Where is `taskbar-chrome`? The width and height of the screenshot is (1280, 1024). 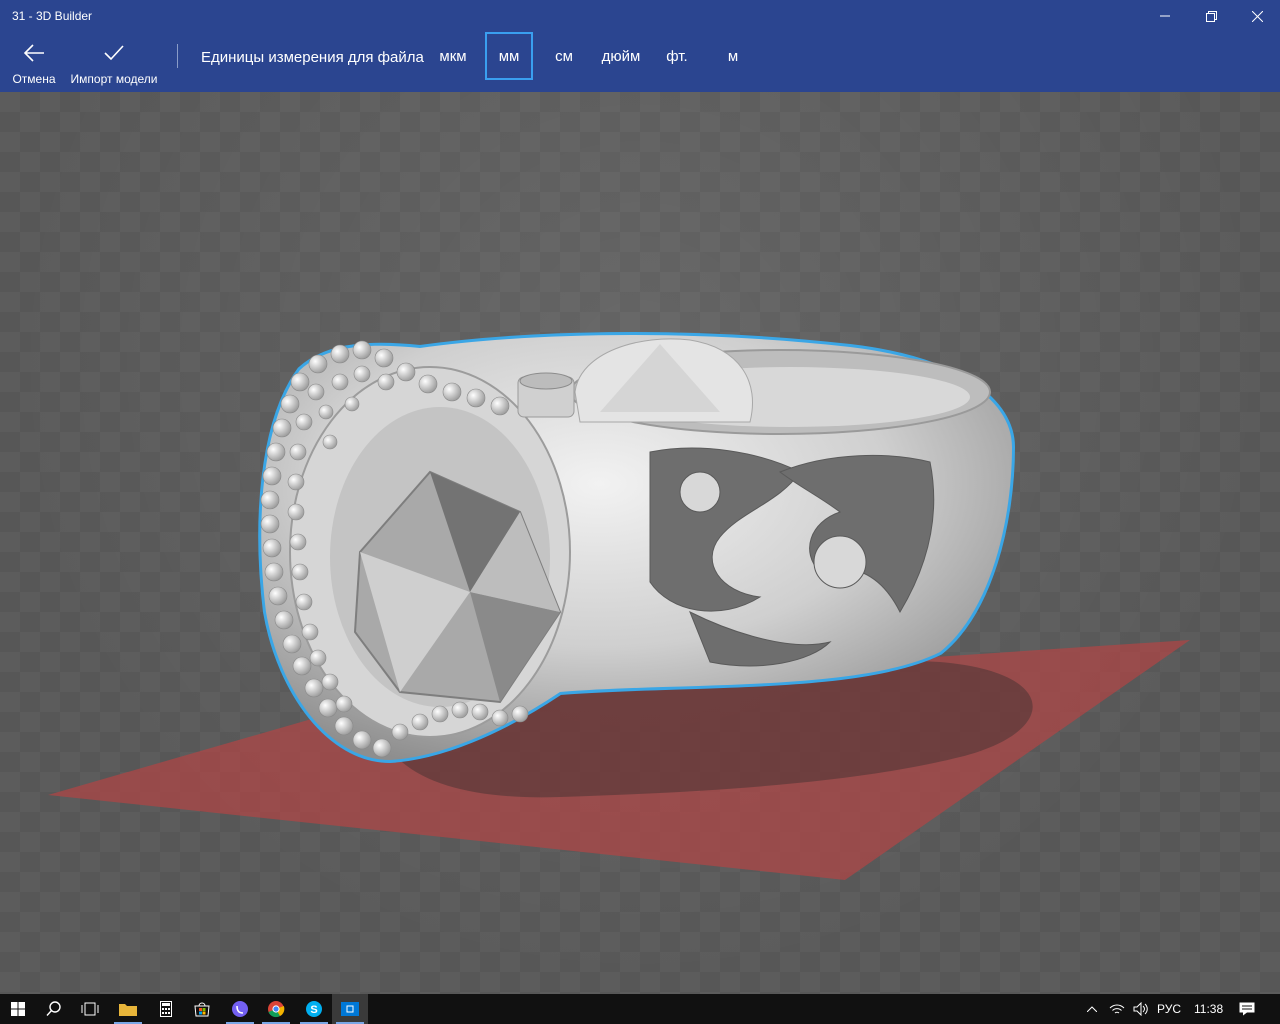 taskbar-chrome is located at coordinates (276, 1009).